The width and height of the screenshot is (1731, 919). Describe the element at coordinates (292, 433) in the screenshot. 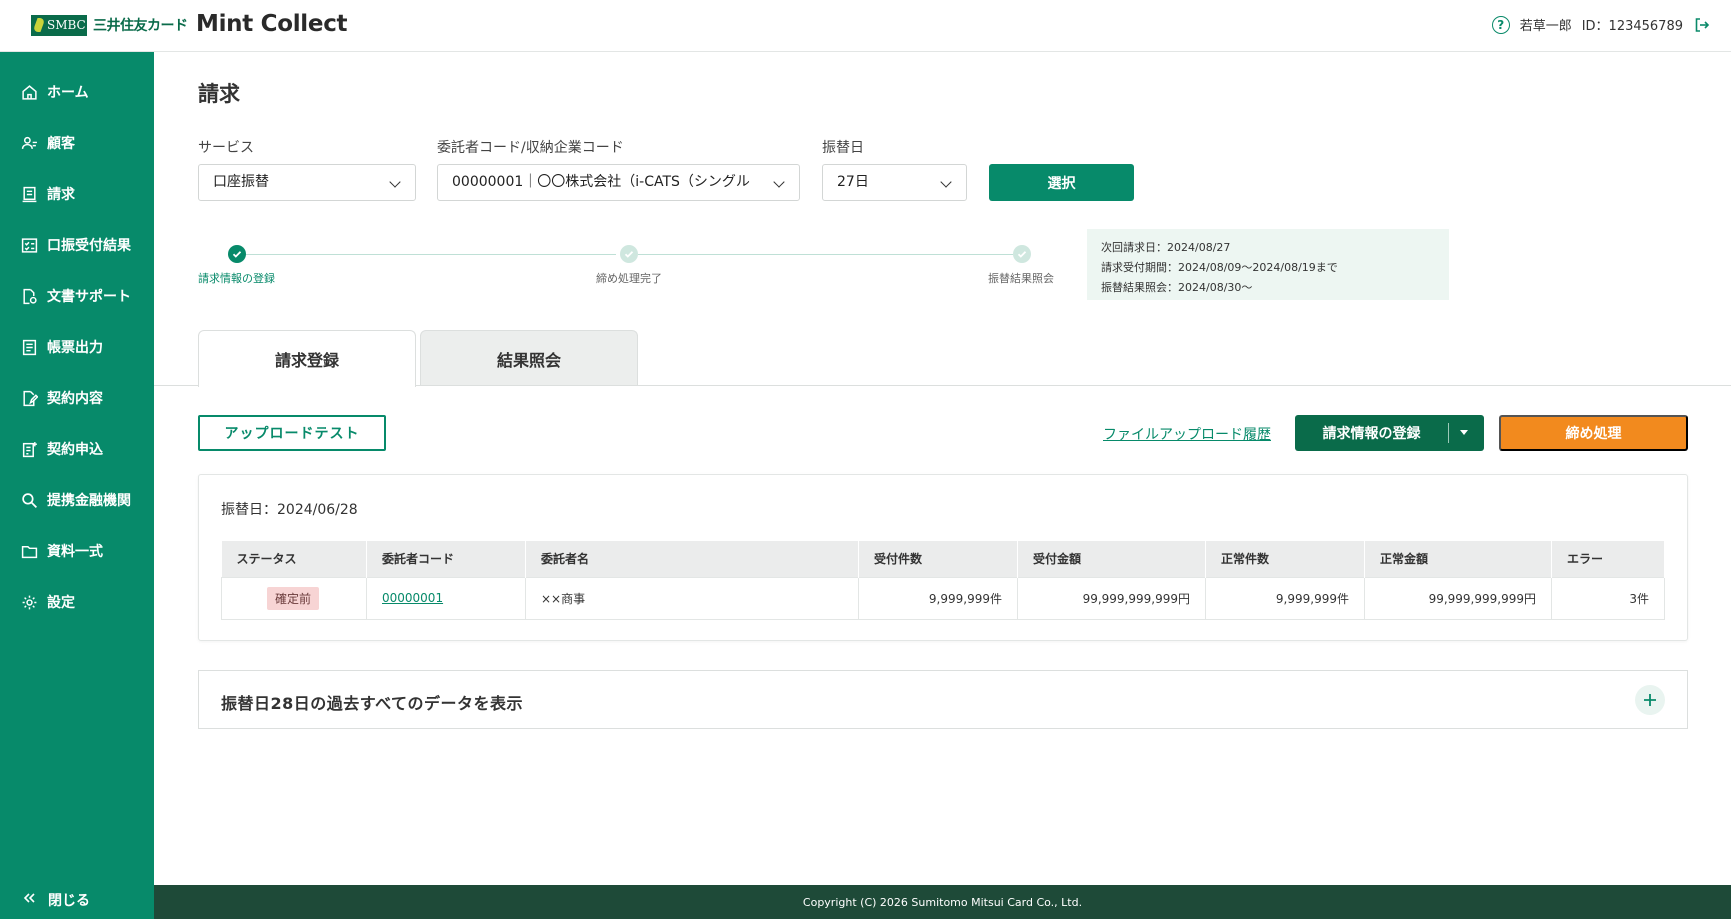

I see `upload-test-button: アップロードテスト` at that location.